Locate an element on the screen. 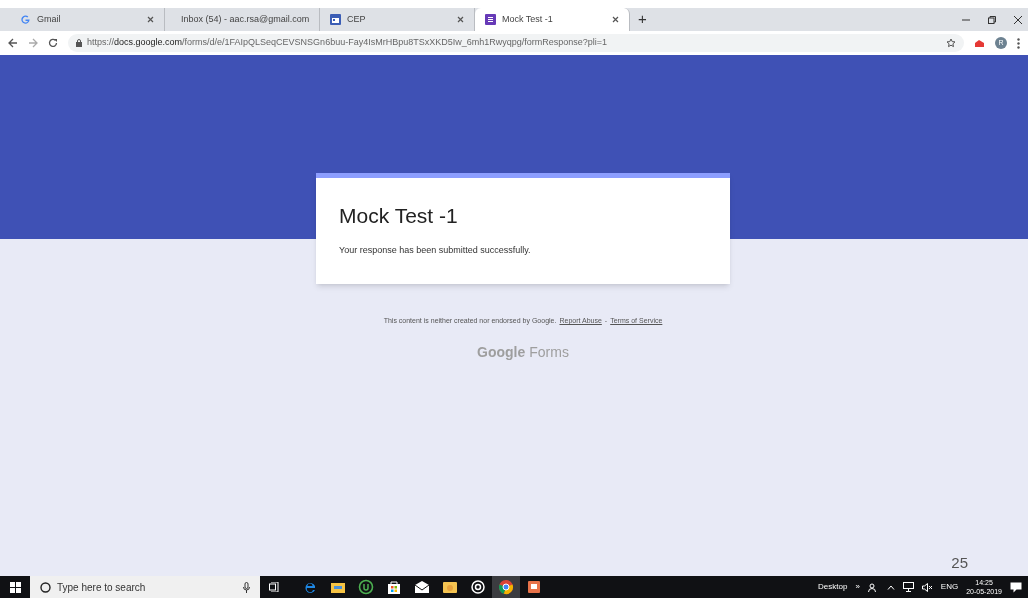 The height and width of the screenshot is (598, 1028). caret-up-icon is located at coordinates (890, 587).